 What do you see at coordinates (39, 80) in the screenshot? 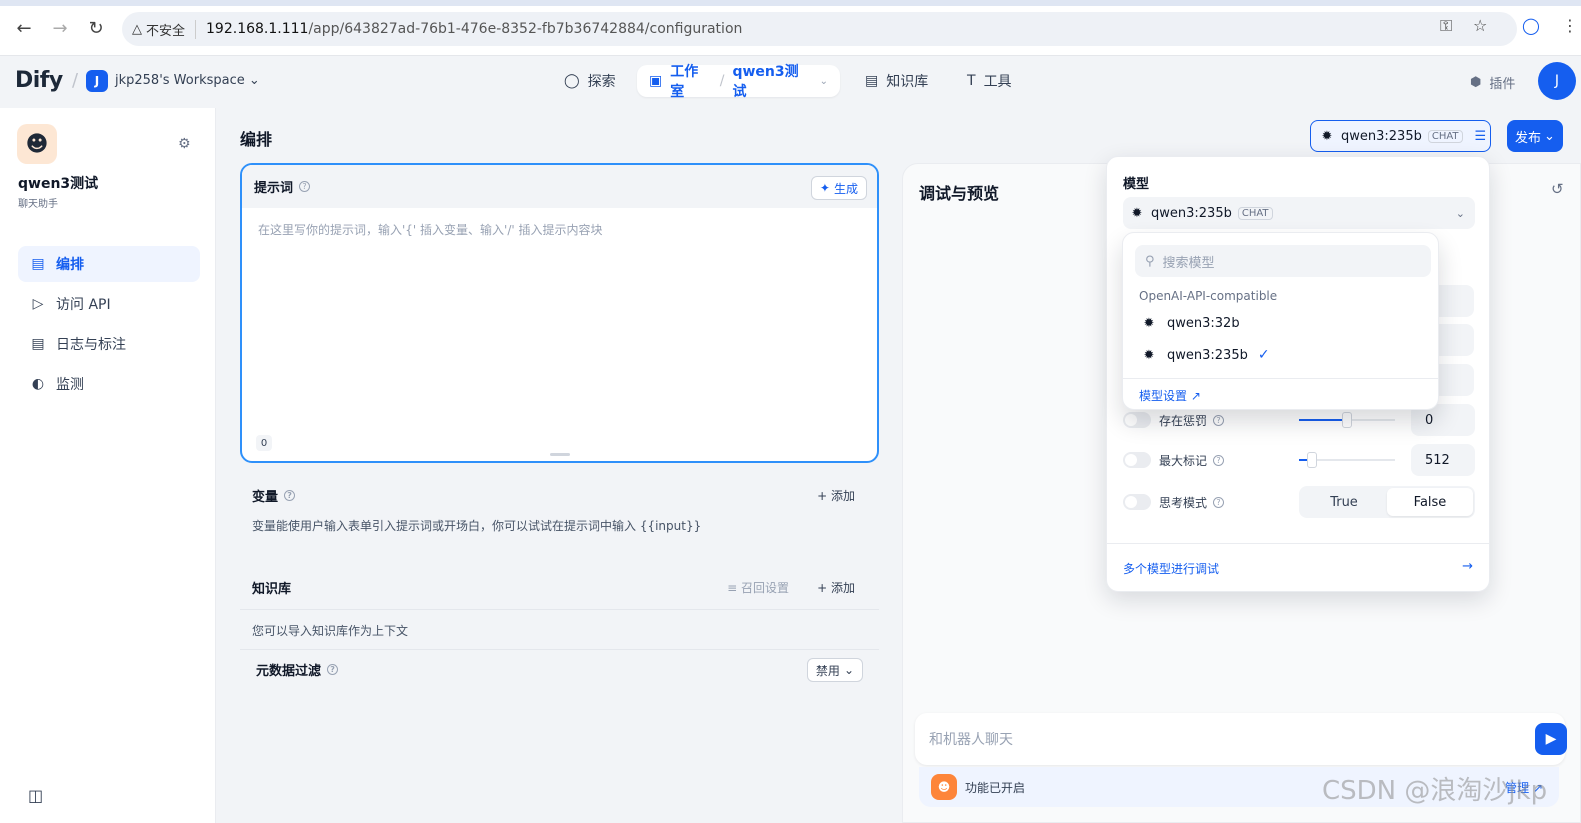
I see `dify-logo: Dify` at bounding box center [39, 80].